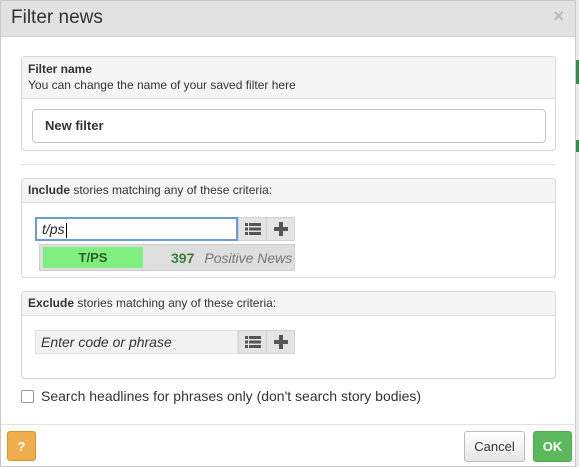 This screenshot has width=579, height=467. What do you see at coordinates (136, 342) in the screenshot?
I see `exclude-criteria-input: Enter code or phrase` at bounding box center [136, 342].